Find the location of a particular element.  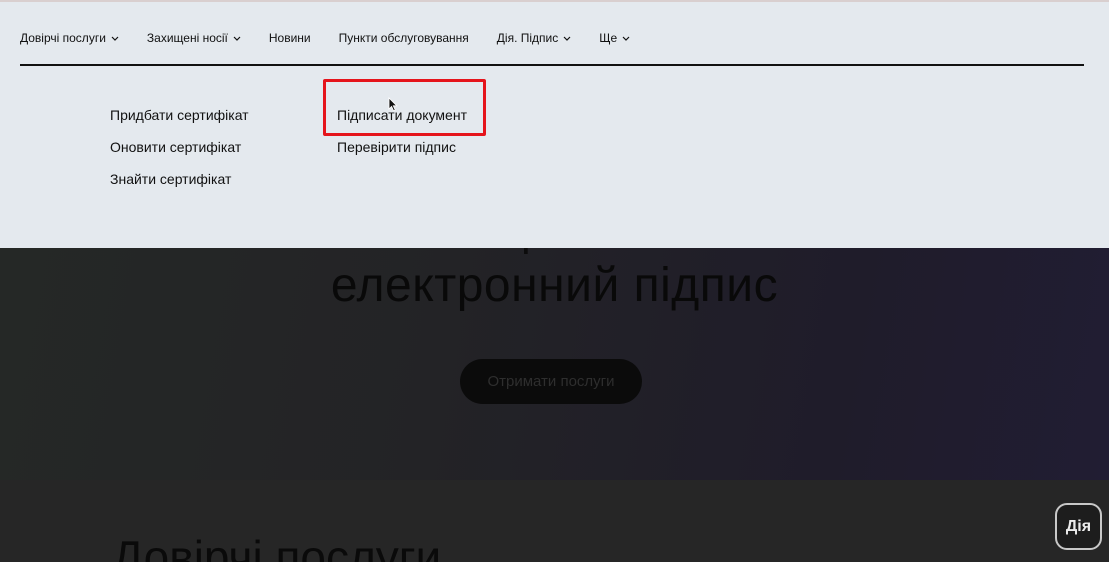

nav-item-label: Новини is located at coordinates (289, 38).